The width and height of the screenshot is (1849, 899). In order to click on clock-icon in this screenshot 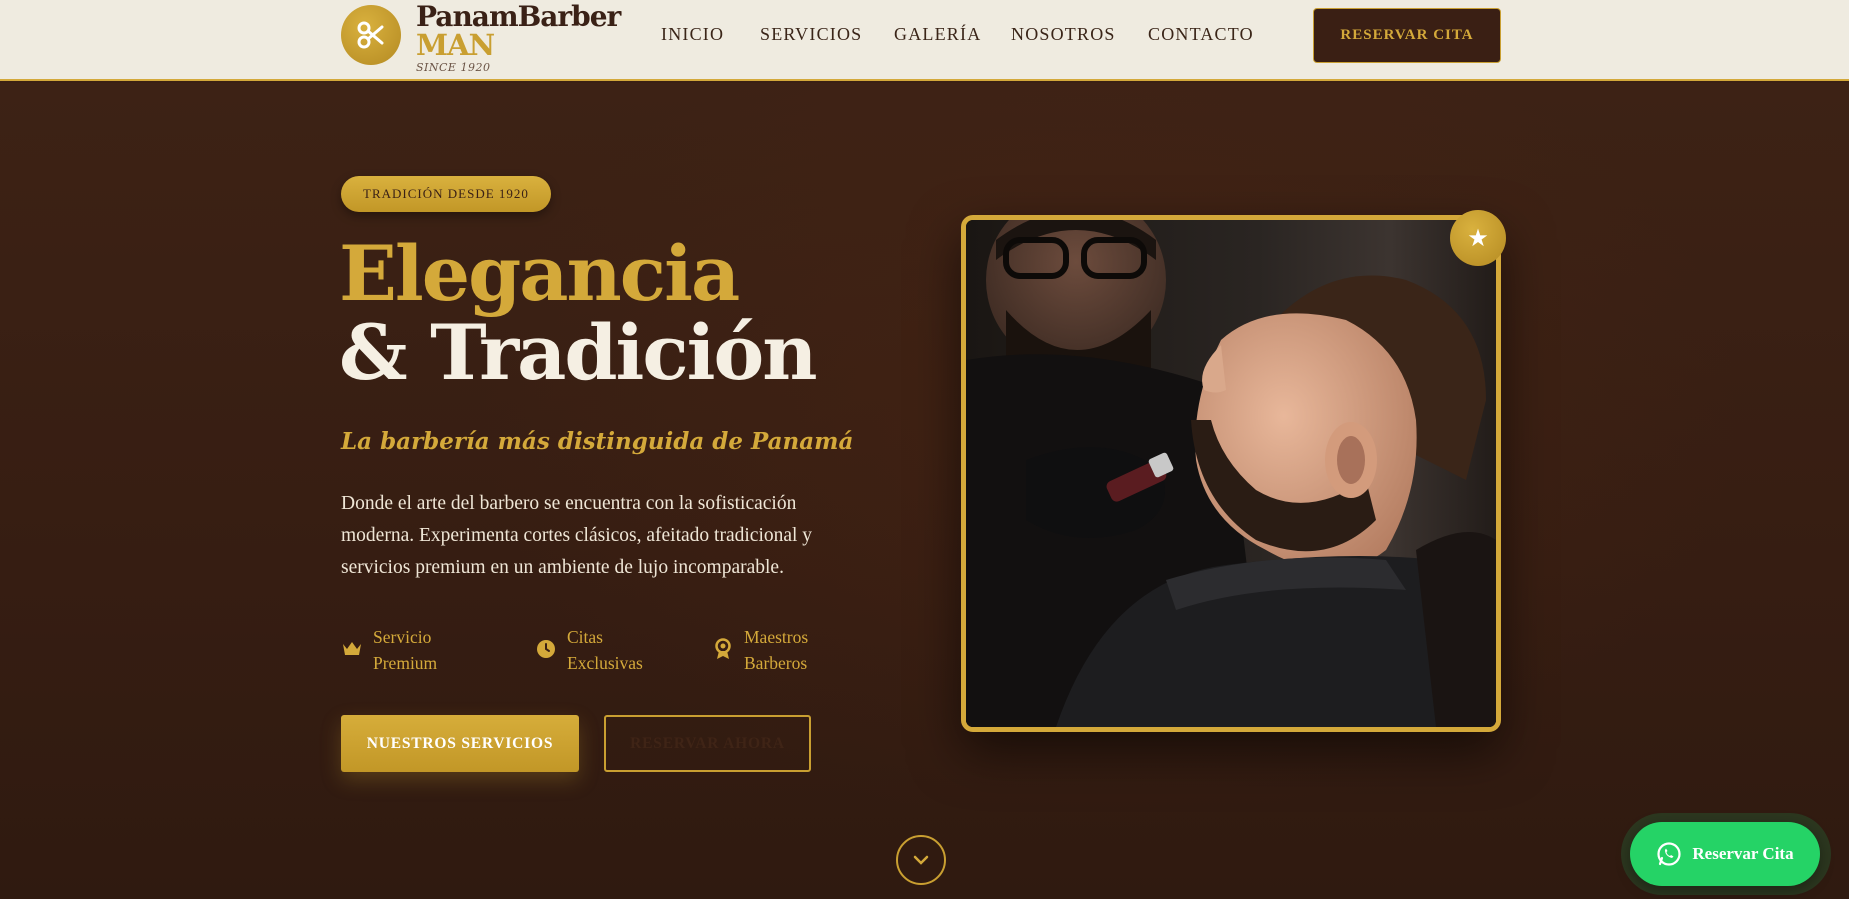, I will do `click(546, 649)`.